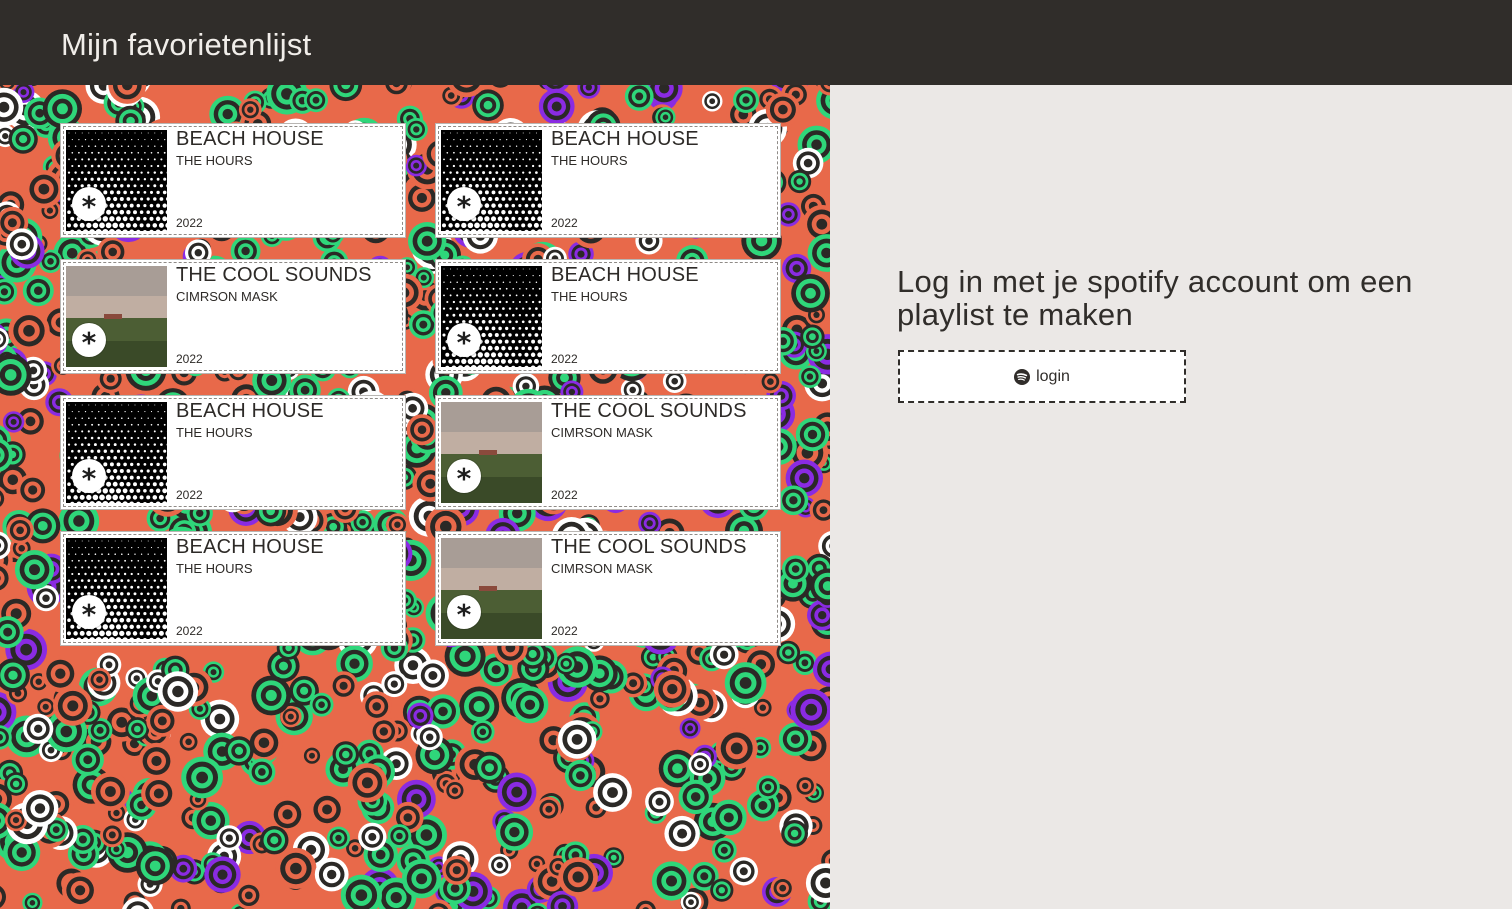 Image resolution: width=1512 pixels, height=909 pixels. Describe the element at coordinates (1022, 376) in the screenshot. I see `spotify-icon` at that location.